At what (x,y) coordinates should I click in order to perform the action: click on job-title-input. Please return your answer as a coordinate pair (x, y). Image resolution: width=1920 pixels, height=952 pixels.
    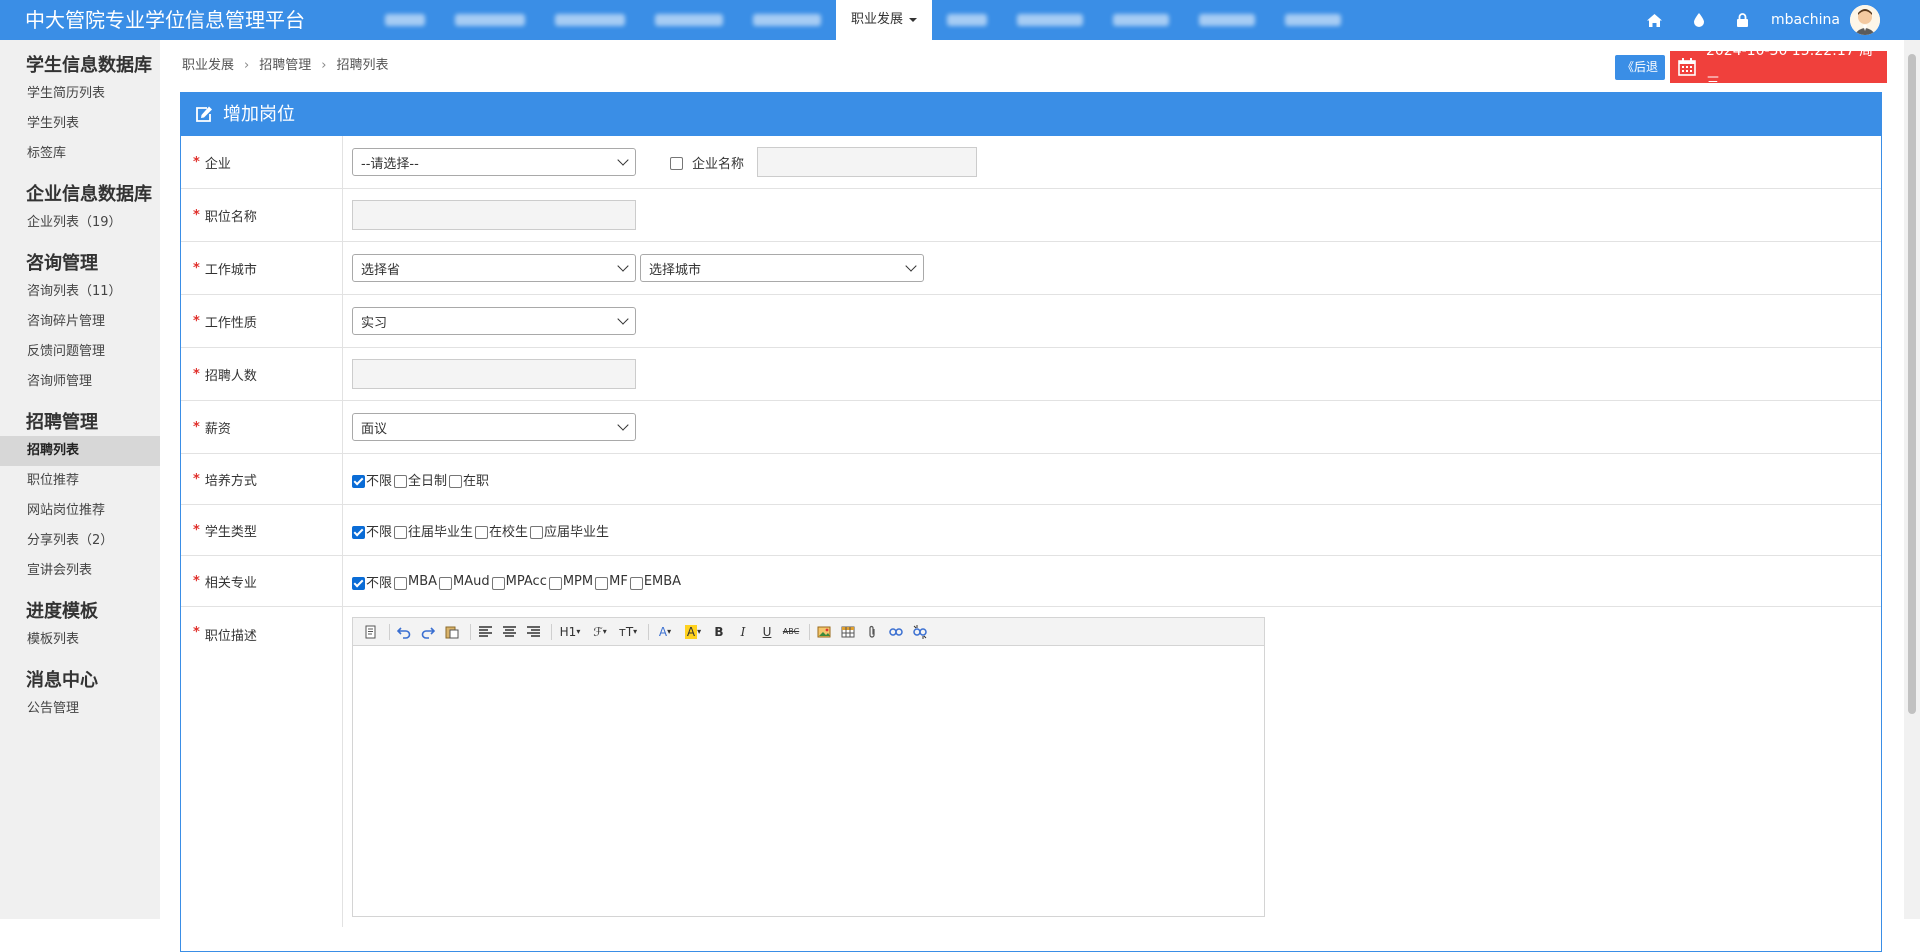
    Looking at the image, I should click on (494, 215).